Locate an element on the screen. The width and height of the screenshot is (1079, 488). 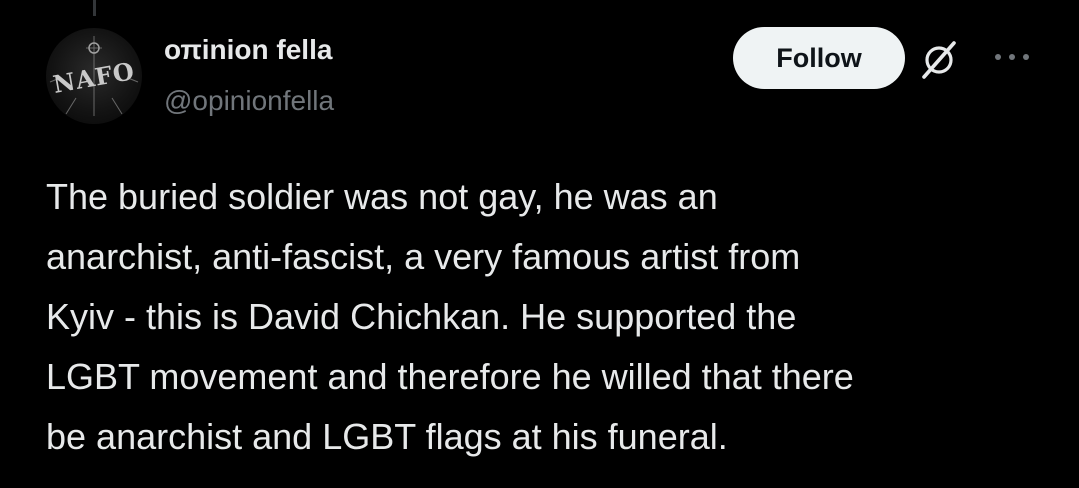
nafo-logo-icon: NAFO is located at coordinates (94, 76).